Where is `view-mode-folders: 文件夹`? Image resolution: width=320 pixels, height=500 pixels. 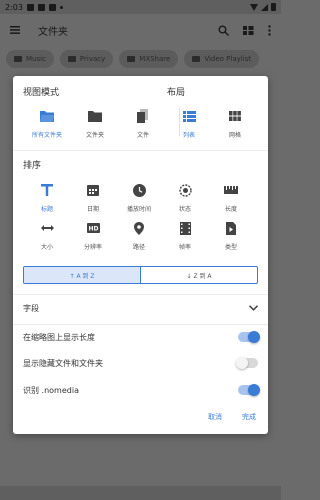 view-mode-folders: 文件夹 is located at coordinates (95, 123).